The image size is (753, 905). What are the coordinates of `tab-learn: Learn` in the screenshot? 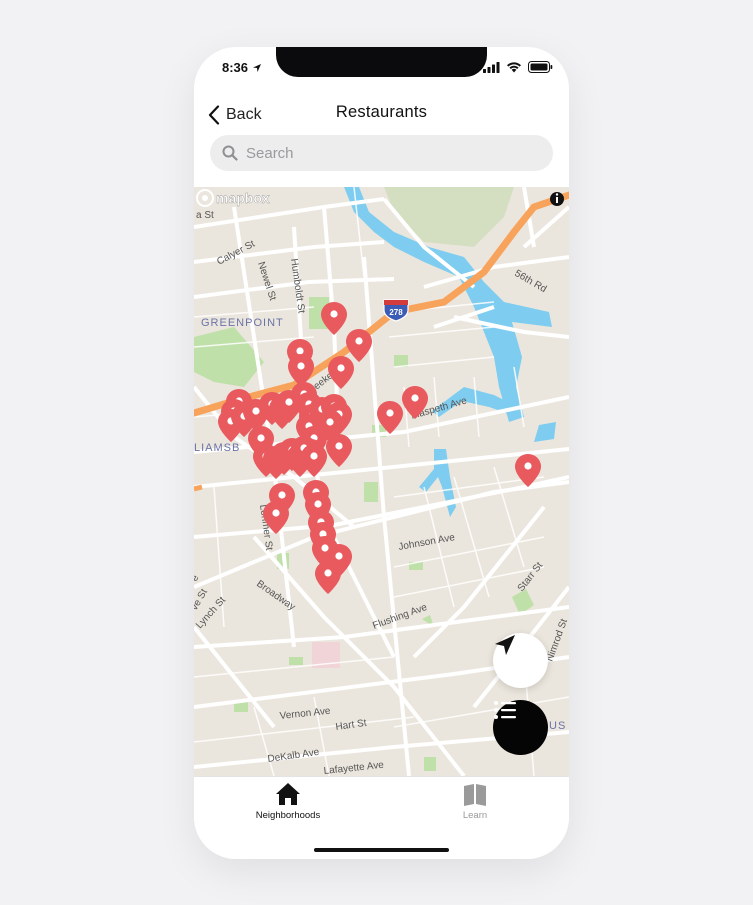 It's located at (475, 801).